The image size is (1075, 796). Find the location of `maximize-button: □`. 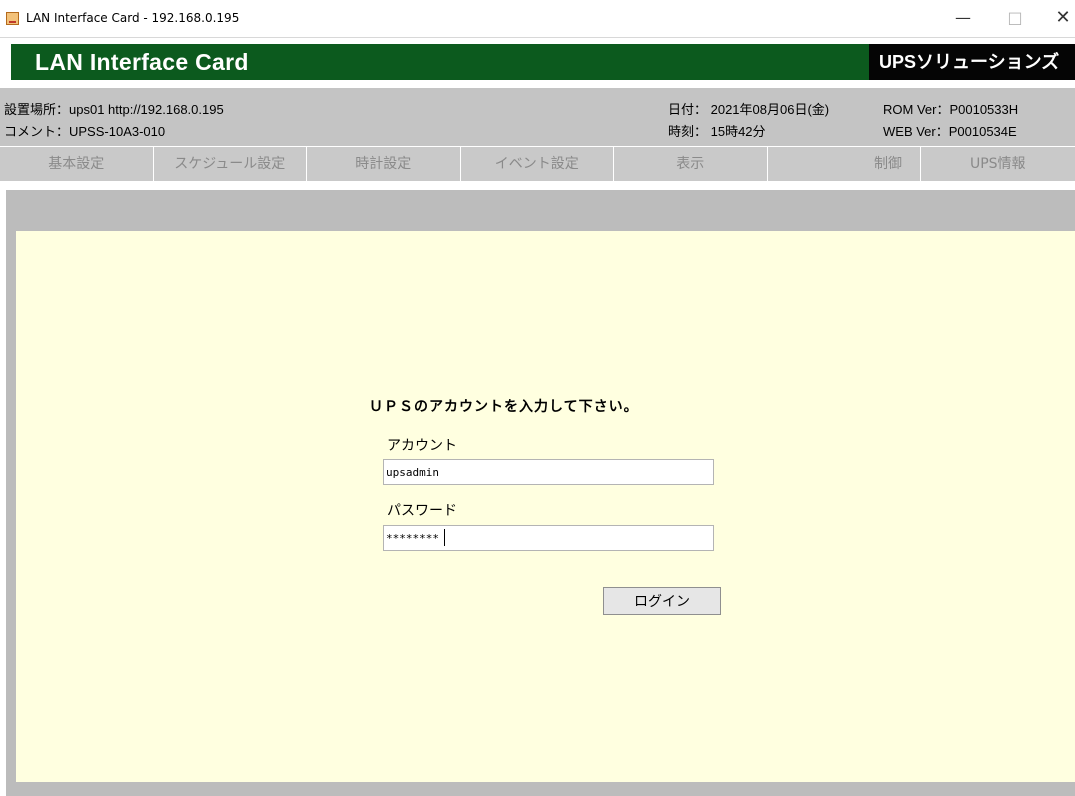

maximize-button: □ is located at coordinates (1015, 18).